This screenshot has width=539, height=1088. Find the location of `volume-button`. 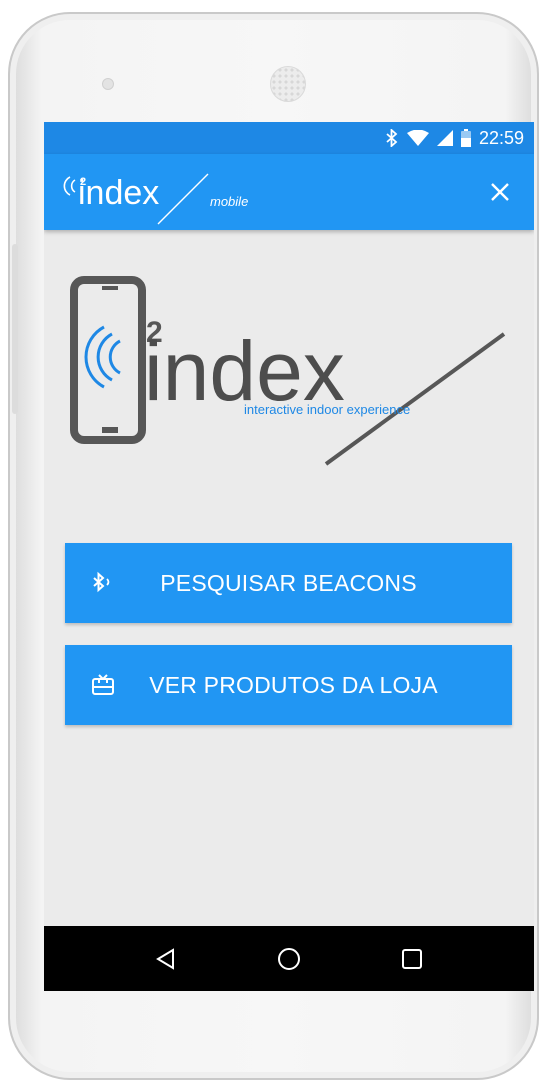

volume-button is located at coordinates (15, 329).